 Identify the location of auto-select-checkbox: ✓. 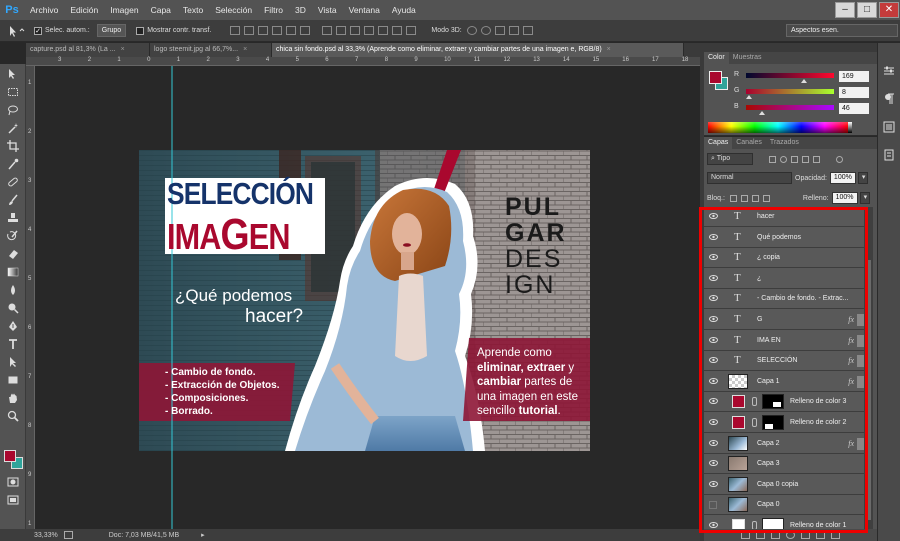
(38, 30).